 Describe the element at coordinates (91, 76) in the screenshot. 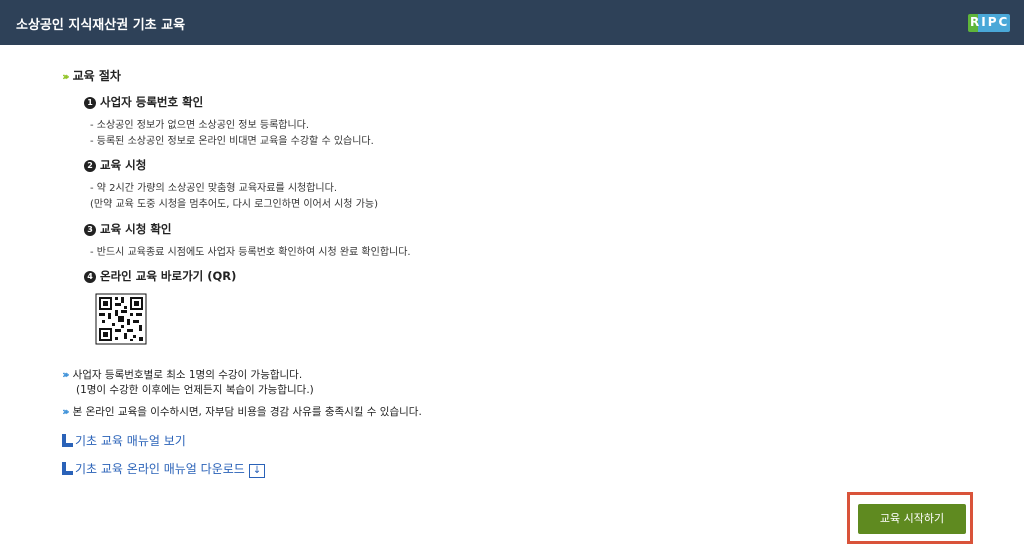

I see `procedure-title: ››› 교육 절차` at that location.